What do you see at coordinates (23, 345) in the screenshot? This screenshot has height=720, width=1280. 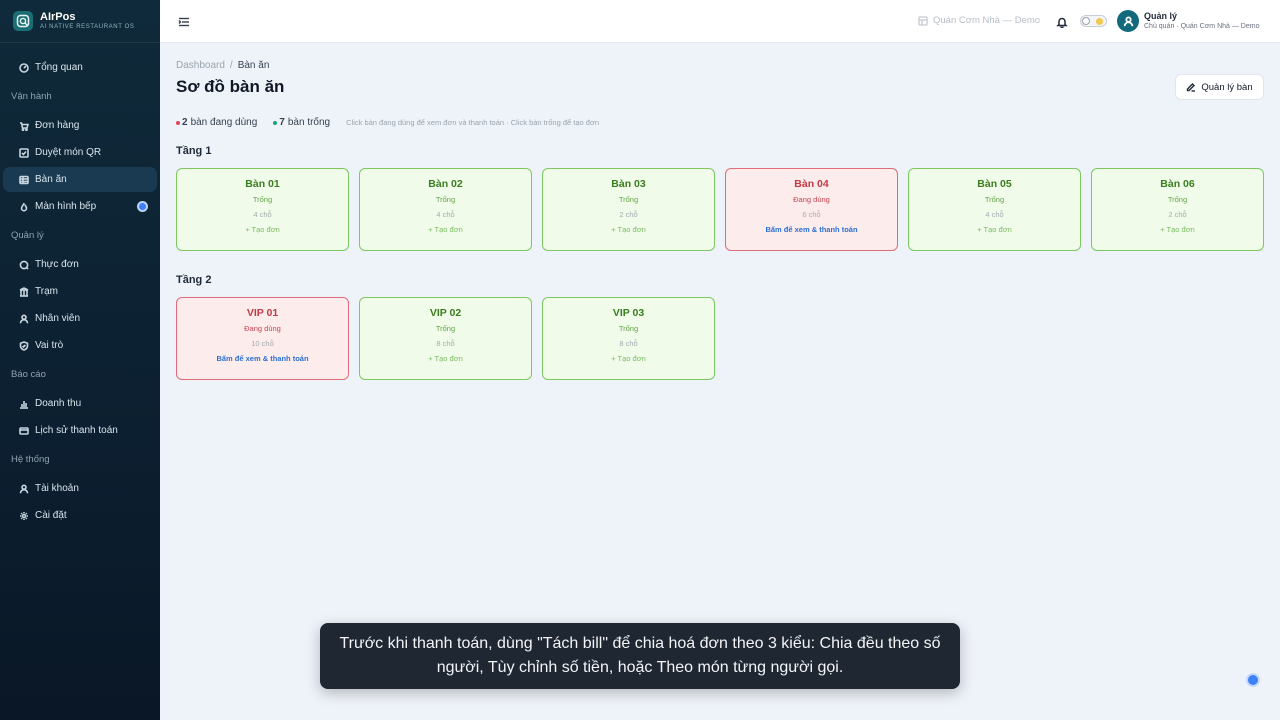 I see `shield-check-icon` at bounding box center [23, 345].